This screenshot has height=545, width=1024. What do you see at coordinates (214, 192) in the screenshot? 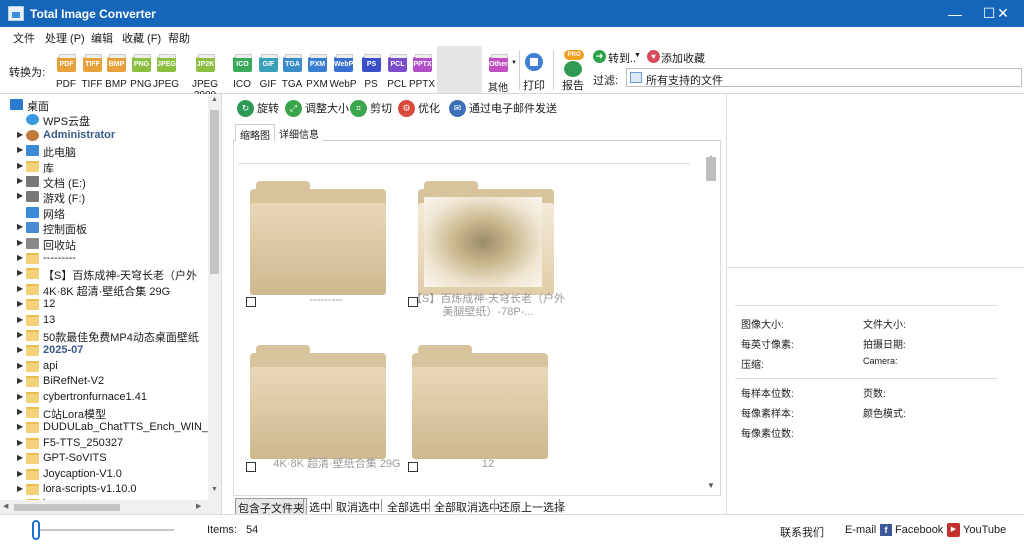
I see `tree-scroll-thumb` at bounding box center [214, 192].